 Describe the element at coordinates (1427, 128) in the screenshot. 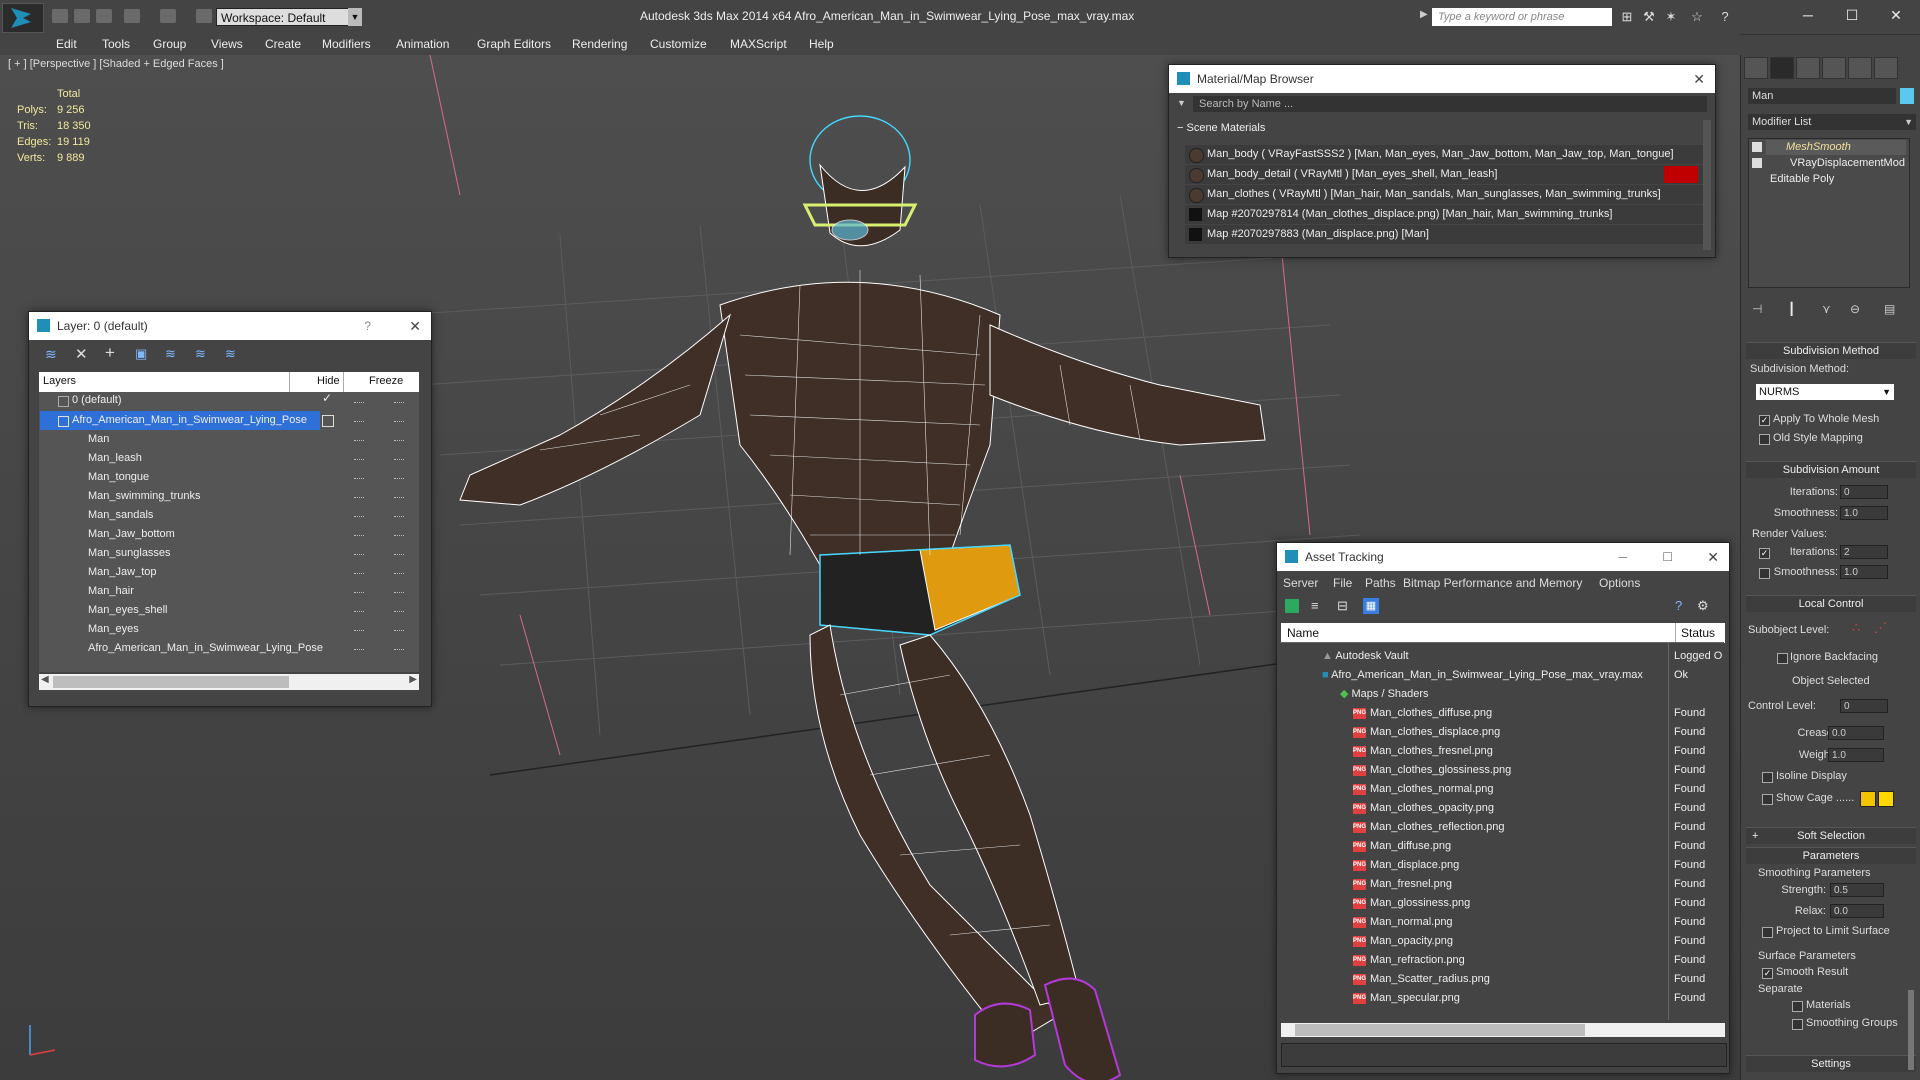

I see `scene-materials-header: − Scene Materials` at that location.